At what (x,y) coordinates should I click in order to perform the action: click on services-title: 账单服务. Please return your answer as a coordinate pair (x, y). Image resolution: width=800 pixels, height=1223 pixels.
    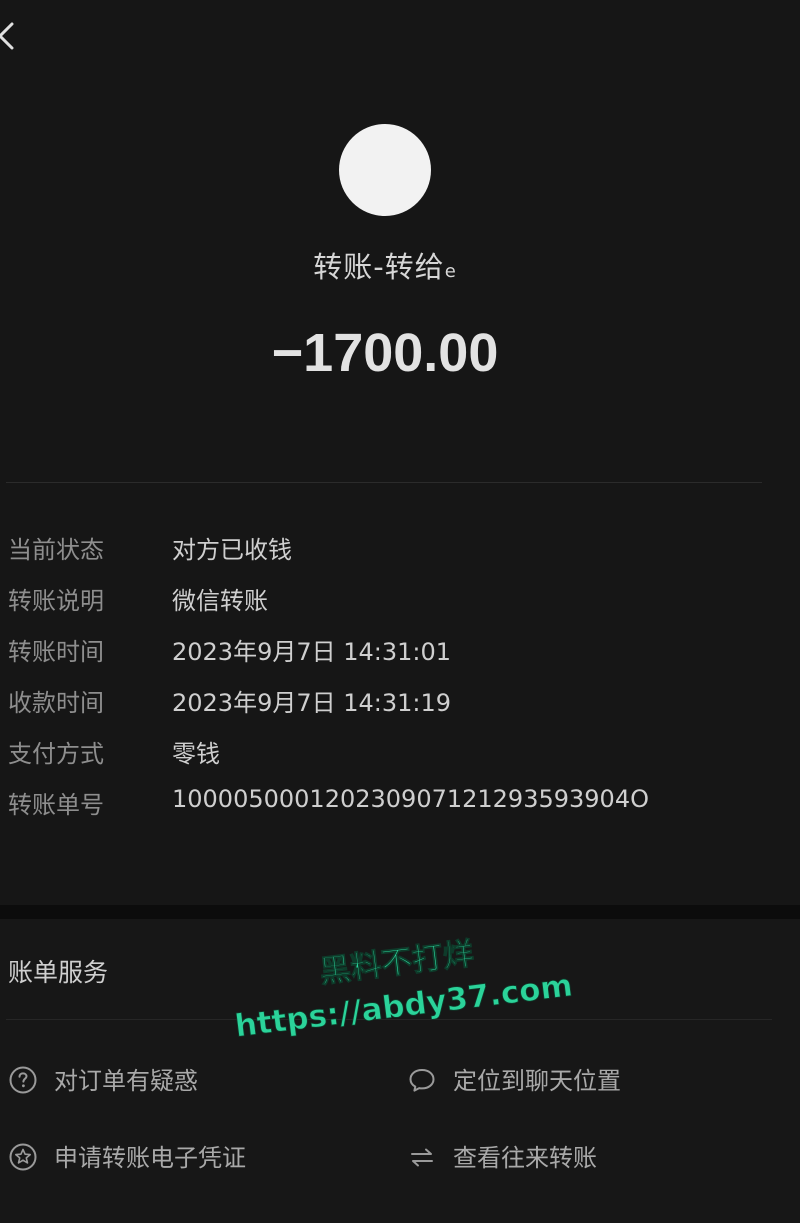
    Looking at the image, I should click on (58, 972).